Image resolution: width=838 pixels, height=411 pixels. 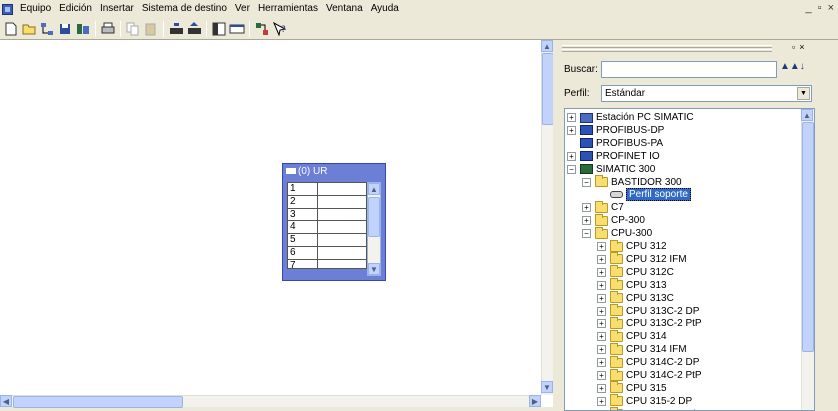 What do you see at coordinates (11, 29) in the screenshot?
I see `new-icon` at bounding box center [11, 29].